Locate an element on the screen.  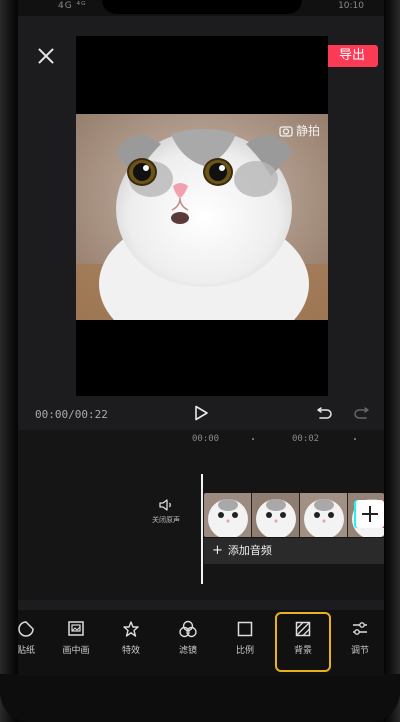
signal-indicator: 4G ⁴ᴳ is located at coordinates (72, 6).